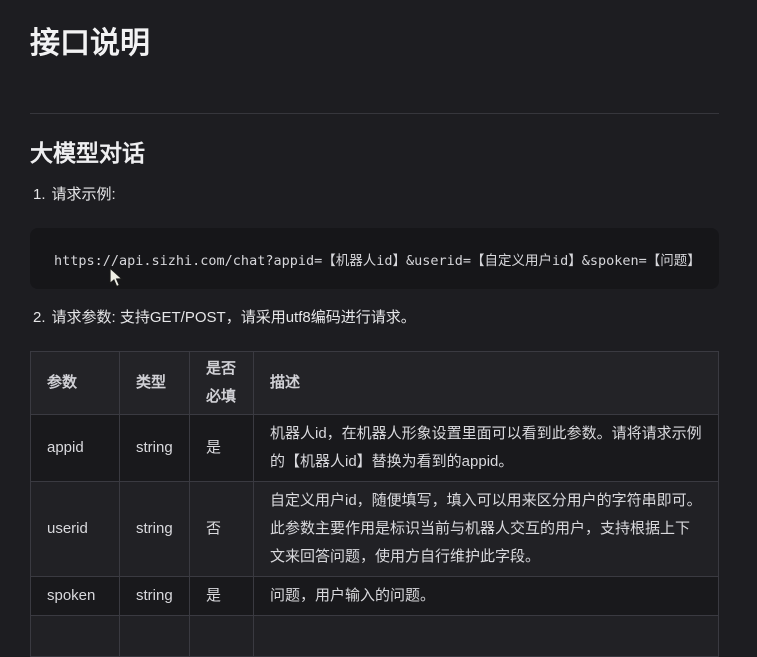 The height and width of the screenshot is (657, 757). Describe the element at coordinates (83, 194) in the screenshot. I see `step-label: 请求示例:` at that location.